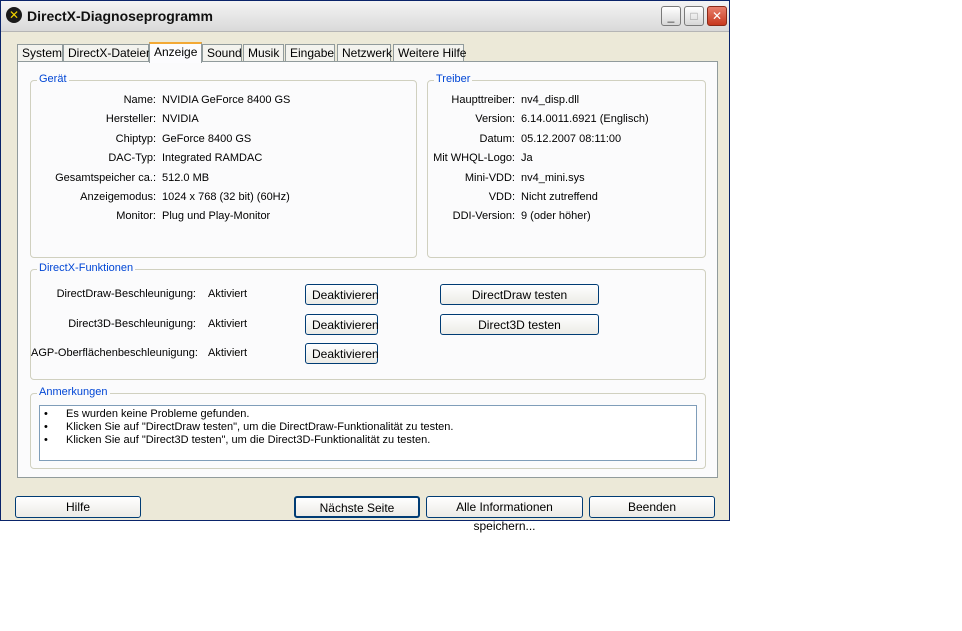 The image size is (962, 631). Describe the element at coordinates (652, 507) in the screenshot. I see `exit-button: Beenden` at that location.